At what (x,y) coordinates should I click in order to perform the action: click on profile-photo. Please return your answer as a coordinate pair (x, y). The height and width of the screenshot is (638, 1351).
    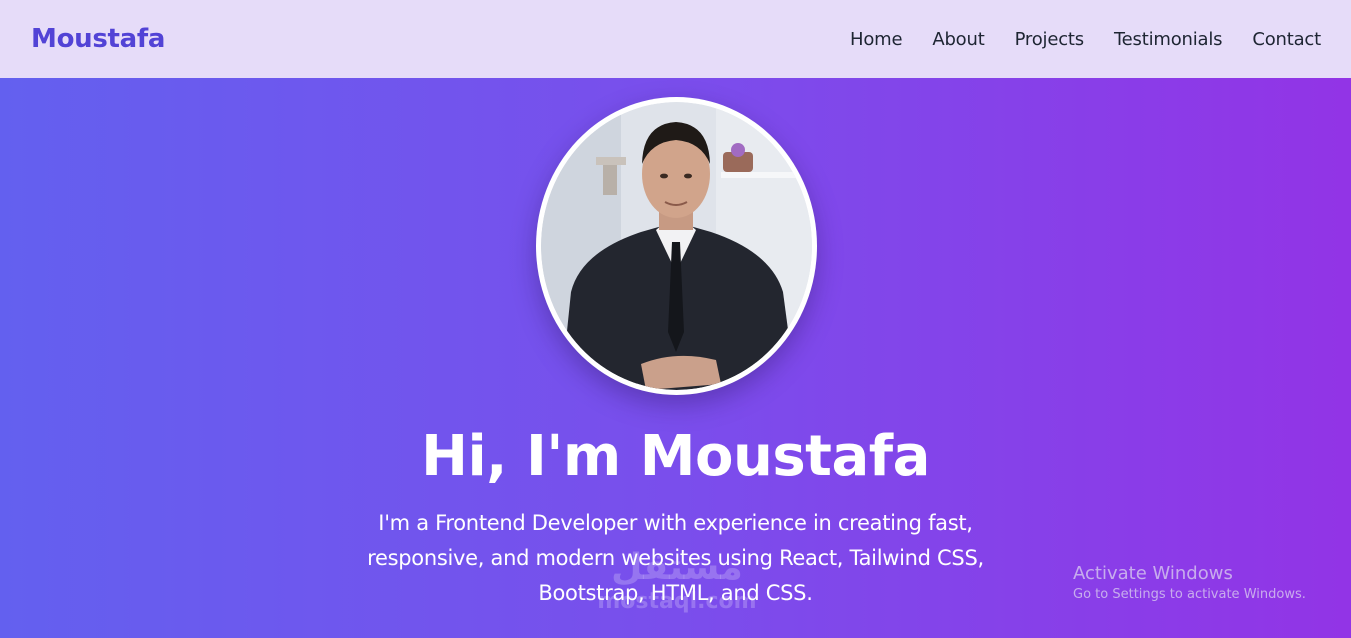
    Looking at the image, I should click on (676, 246).